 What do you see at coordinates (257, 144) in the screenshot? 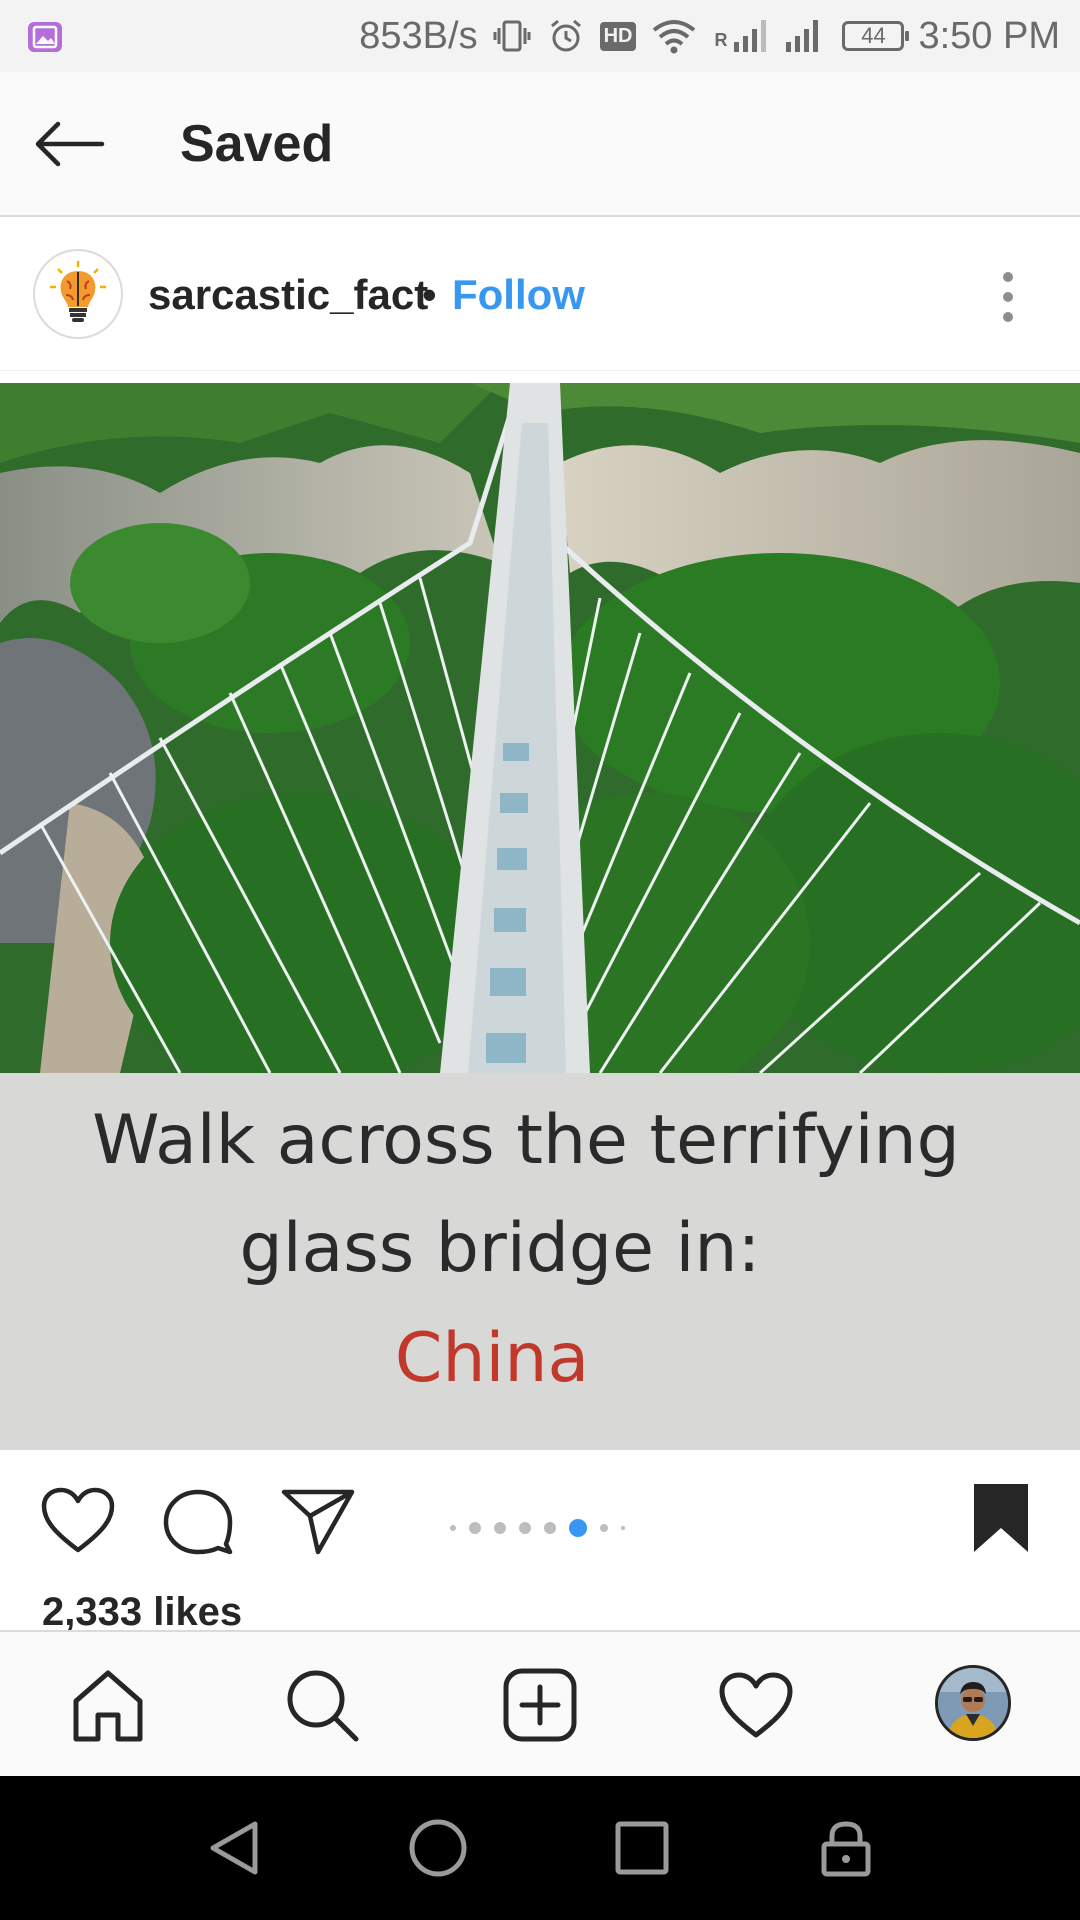
I see `page-title: Saved` at bounding box center [257, 144].